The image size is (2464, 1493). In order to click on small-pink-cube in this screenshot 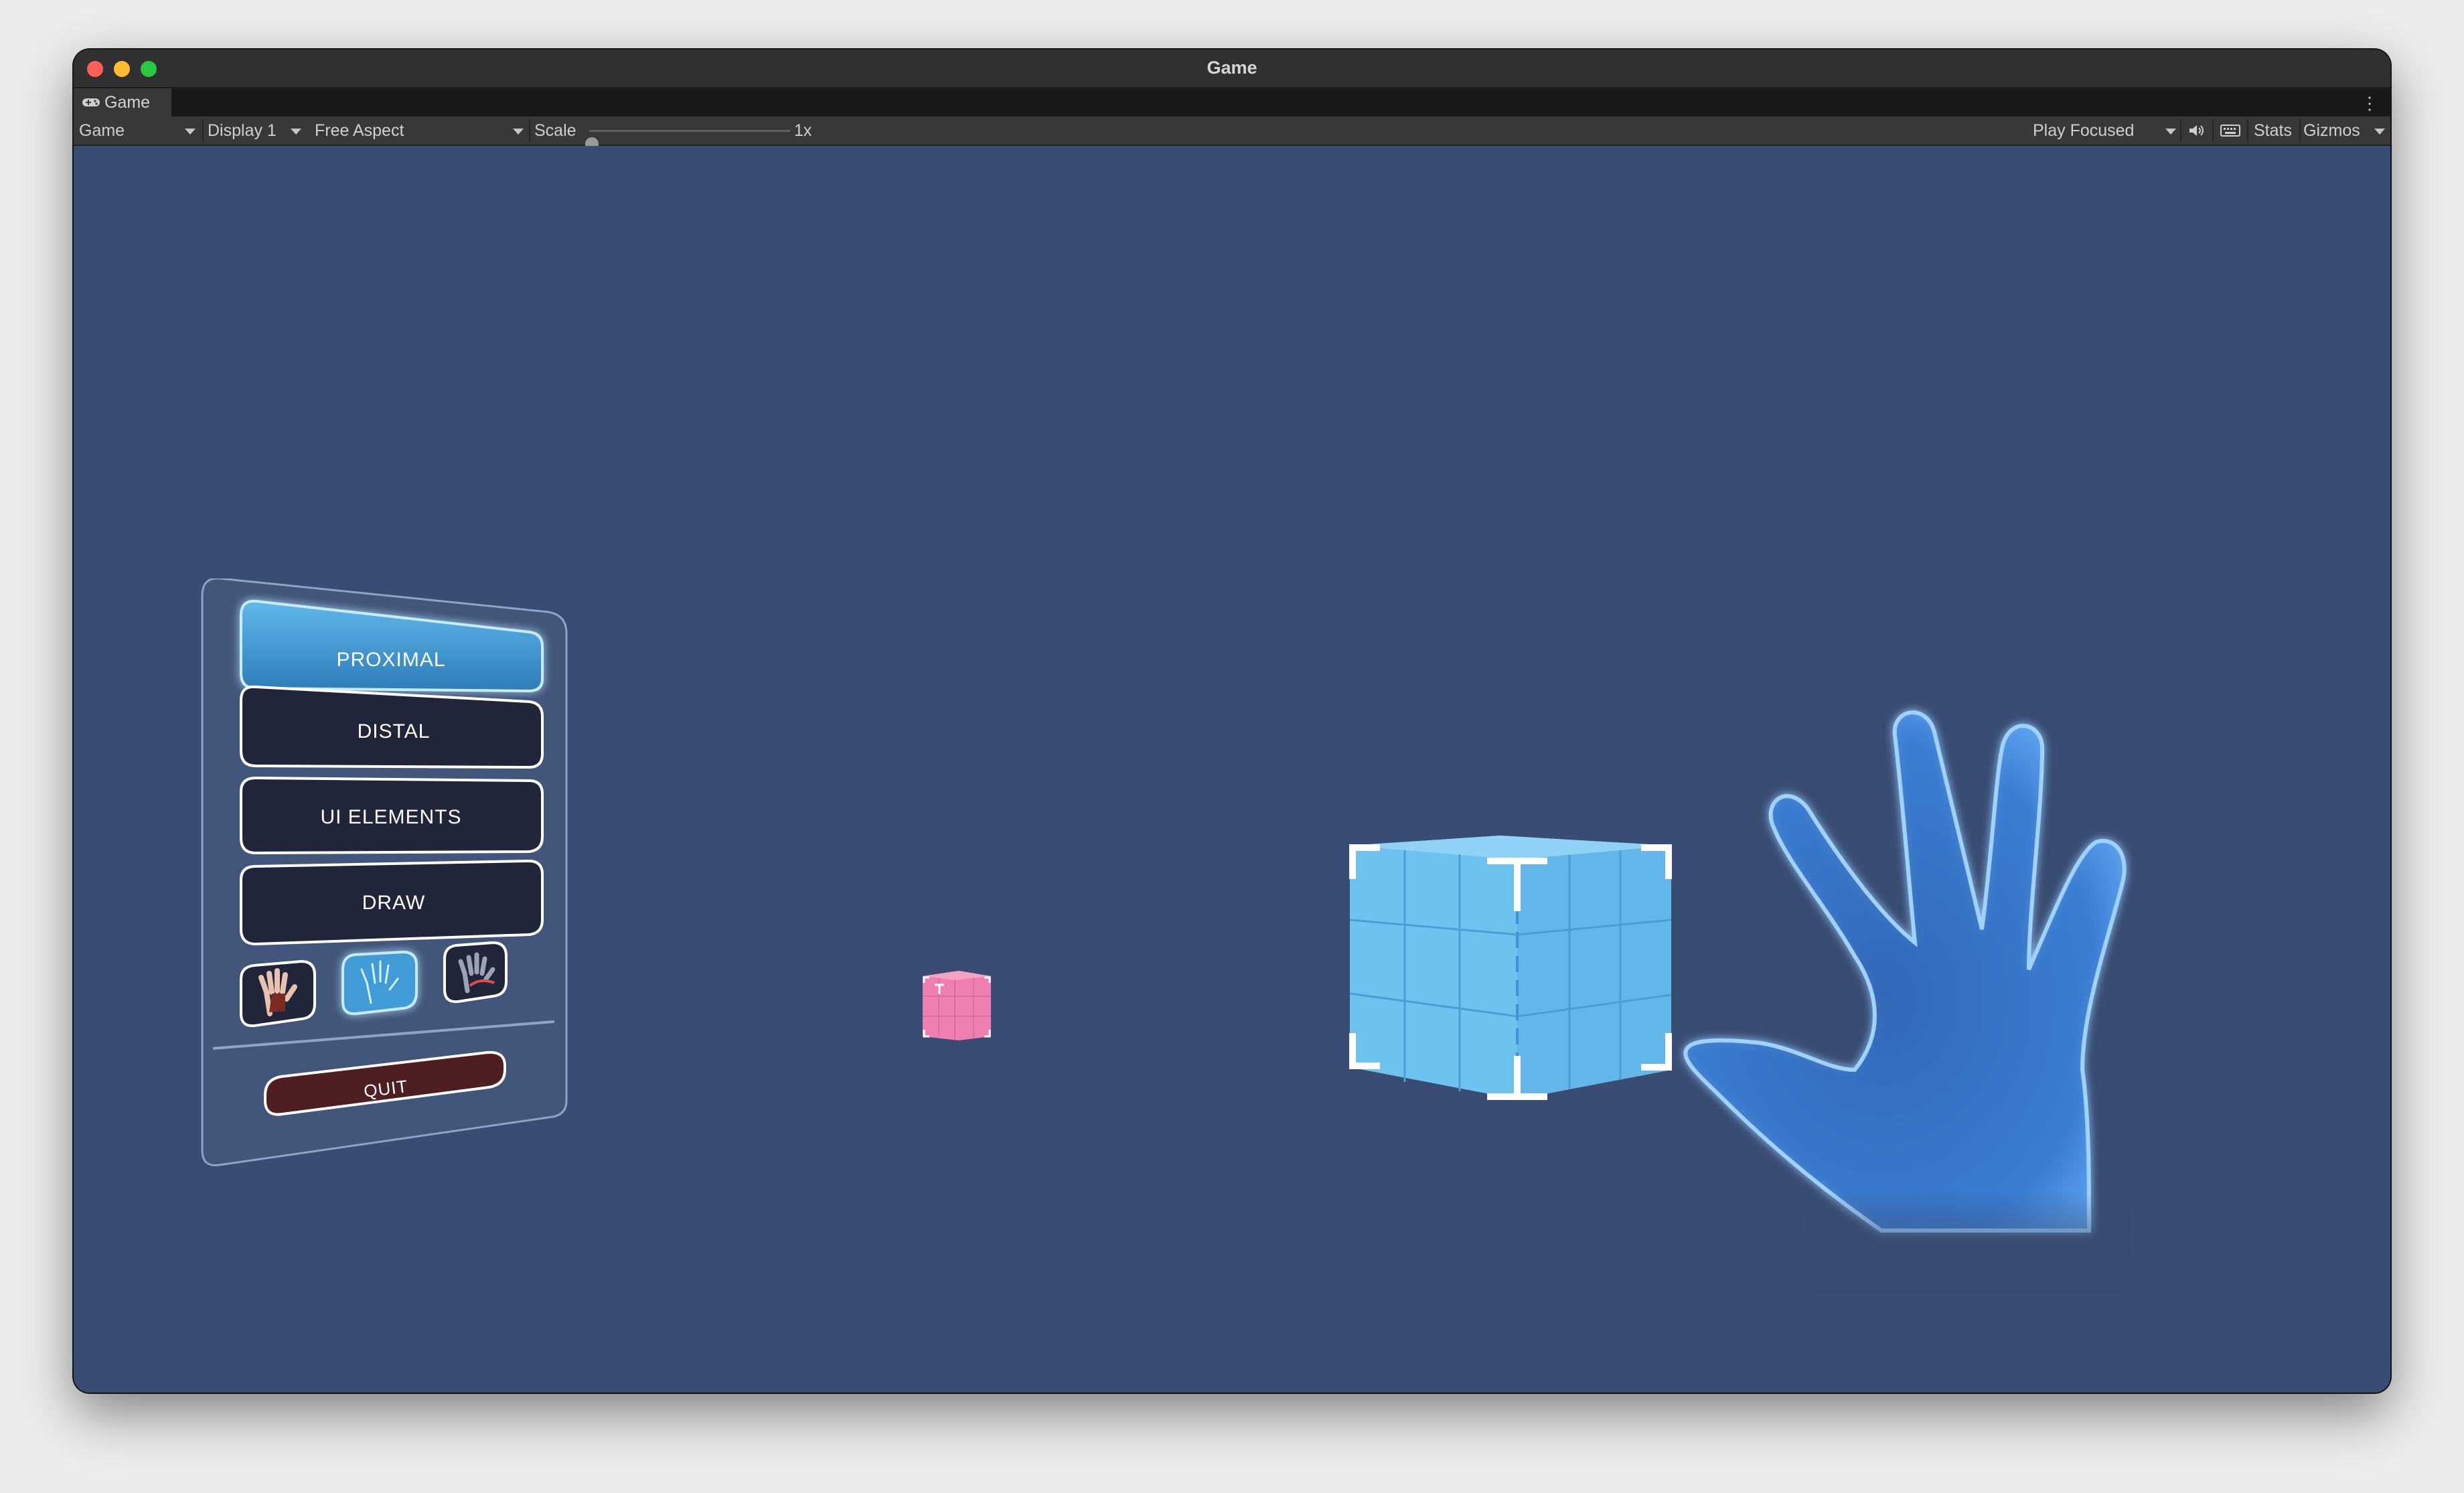, I will do `click(957, 1005)`.